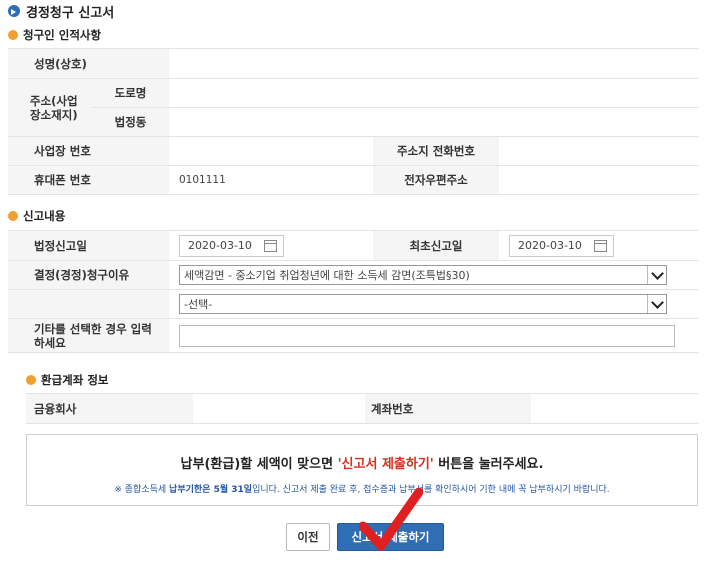 The image size is (715, 572). Describe the element at coordinates (436, 180) in the screenshot. I see `email-label: 전자우편주소` at that location.